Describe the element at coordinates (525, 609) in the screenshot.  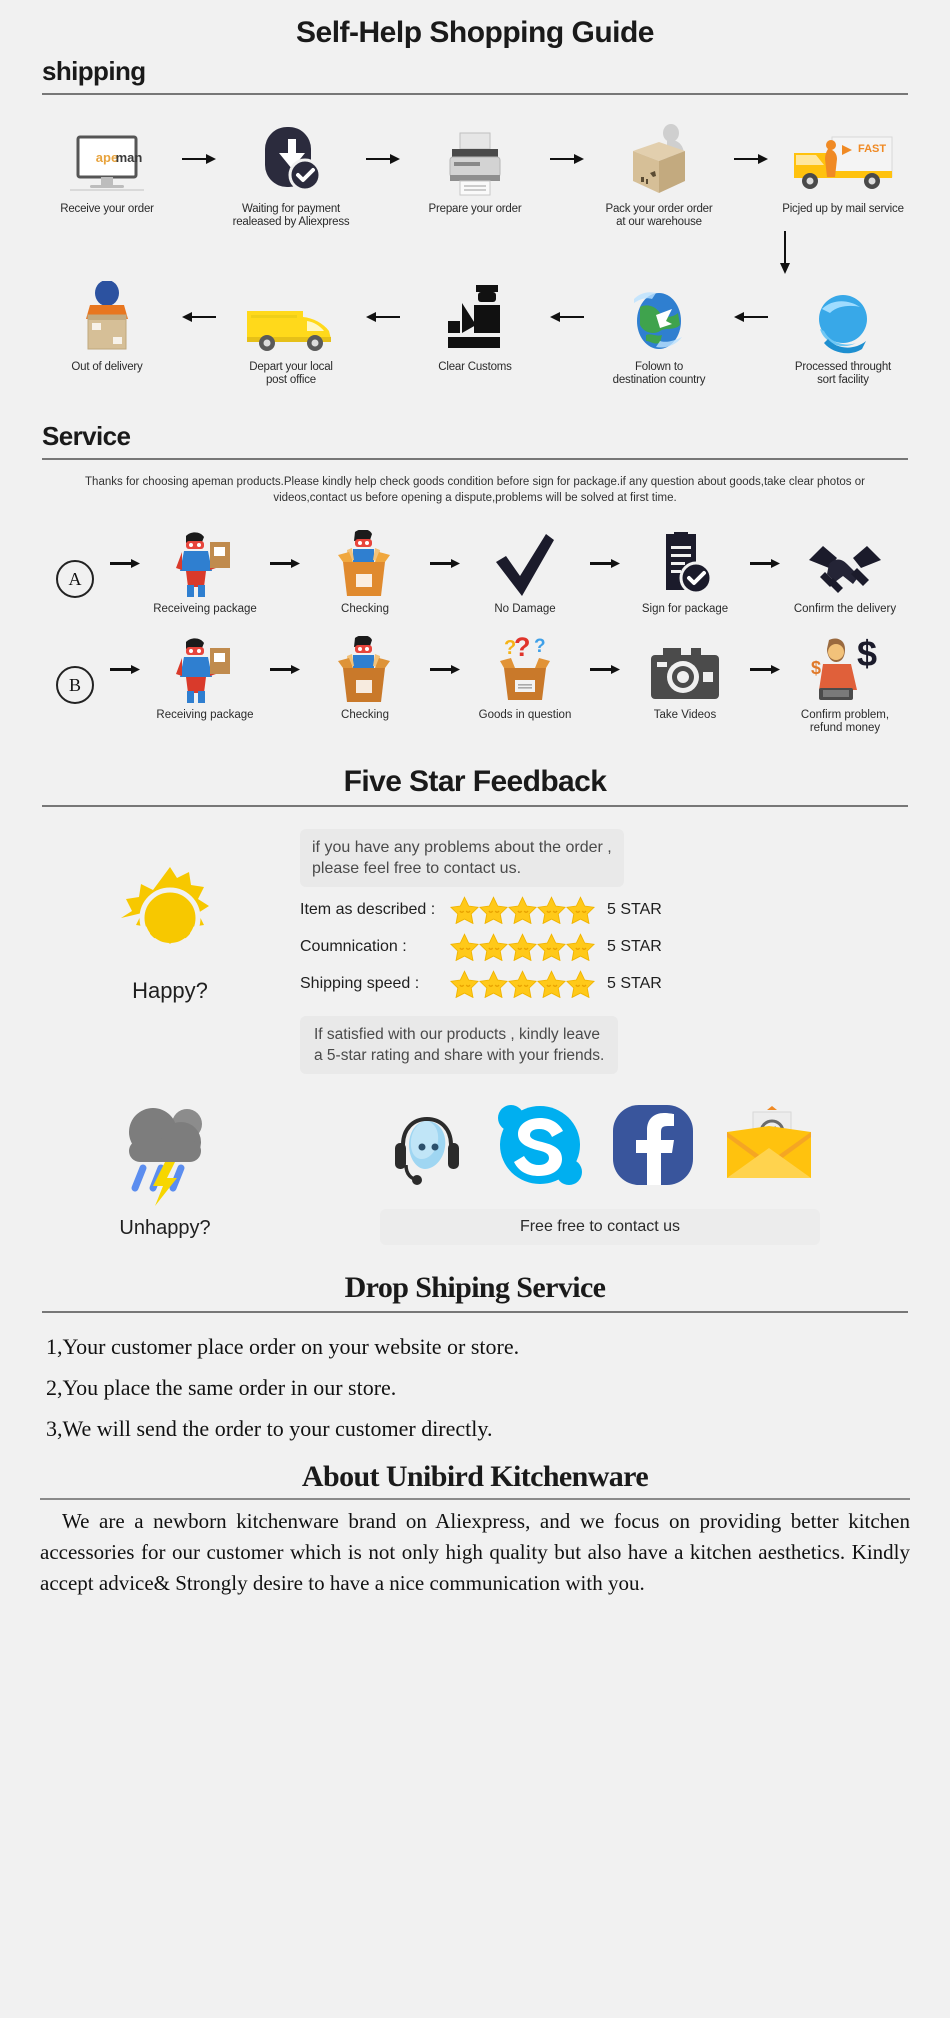
I see `service-step-label: No Damage` at that location.